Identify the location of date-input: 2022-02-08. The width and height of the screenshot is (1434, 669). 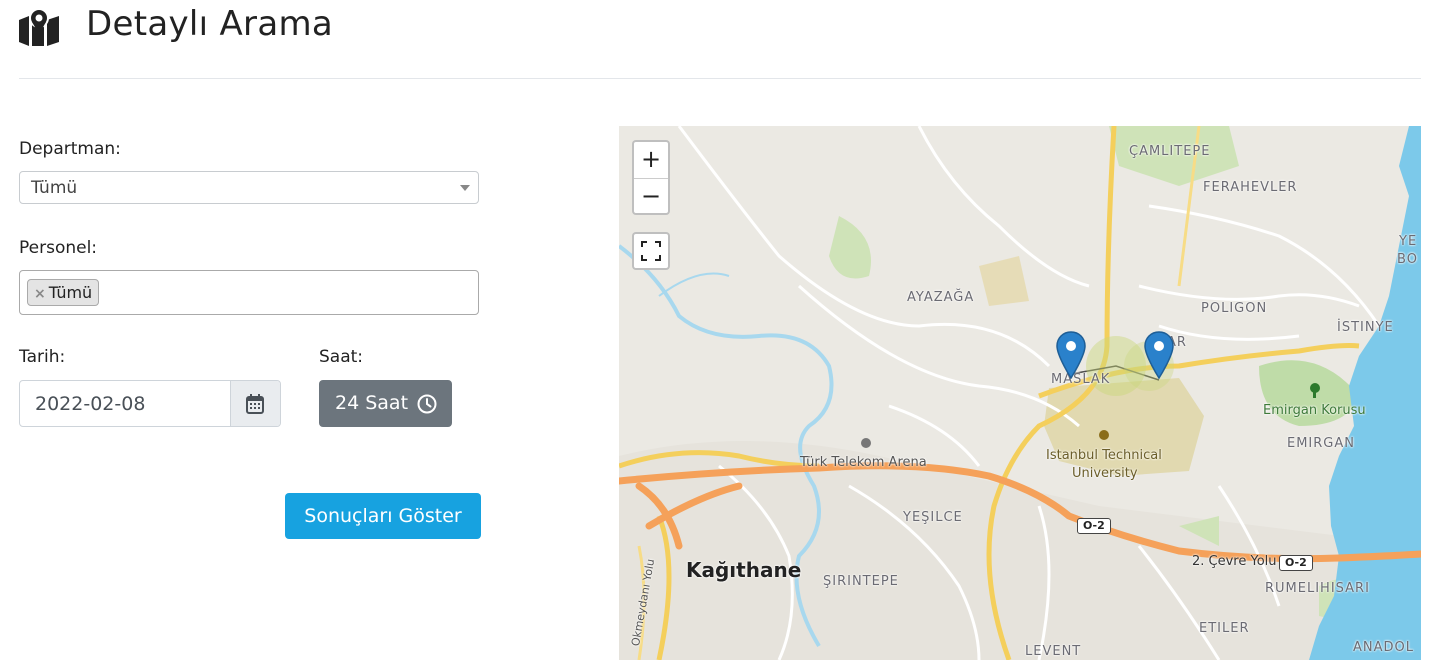
(150, 403).